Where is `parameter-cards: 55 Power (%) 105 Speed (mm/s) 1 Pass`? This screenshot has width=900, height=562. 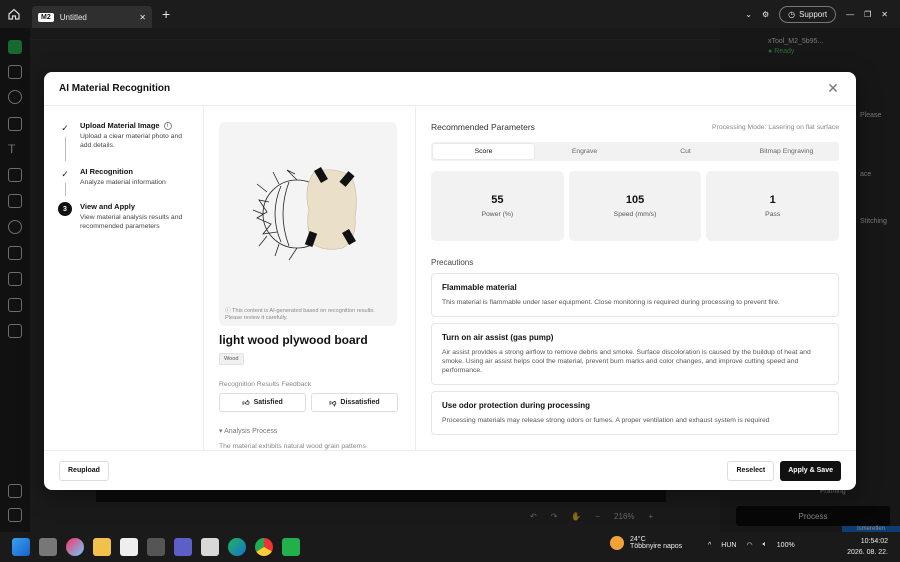
parameter-cards: 55 Power (%) 105 Speed (mm/s) 1 Pass is located at coordinates (635, 206).